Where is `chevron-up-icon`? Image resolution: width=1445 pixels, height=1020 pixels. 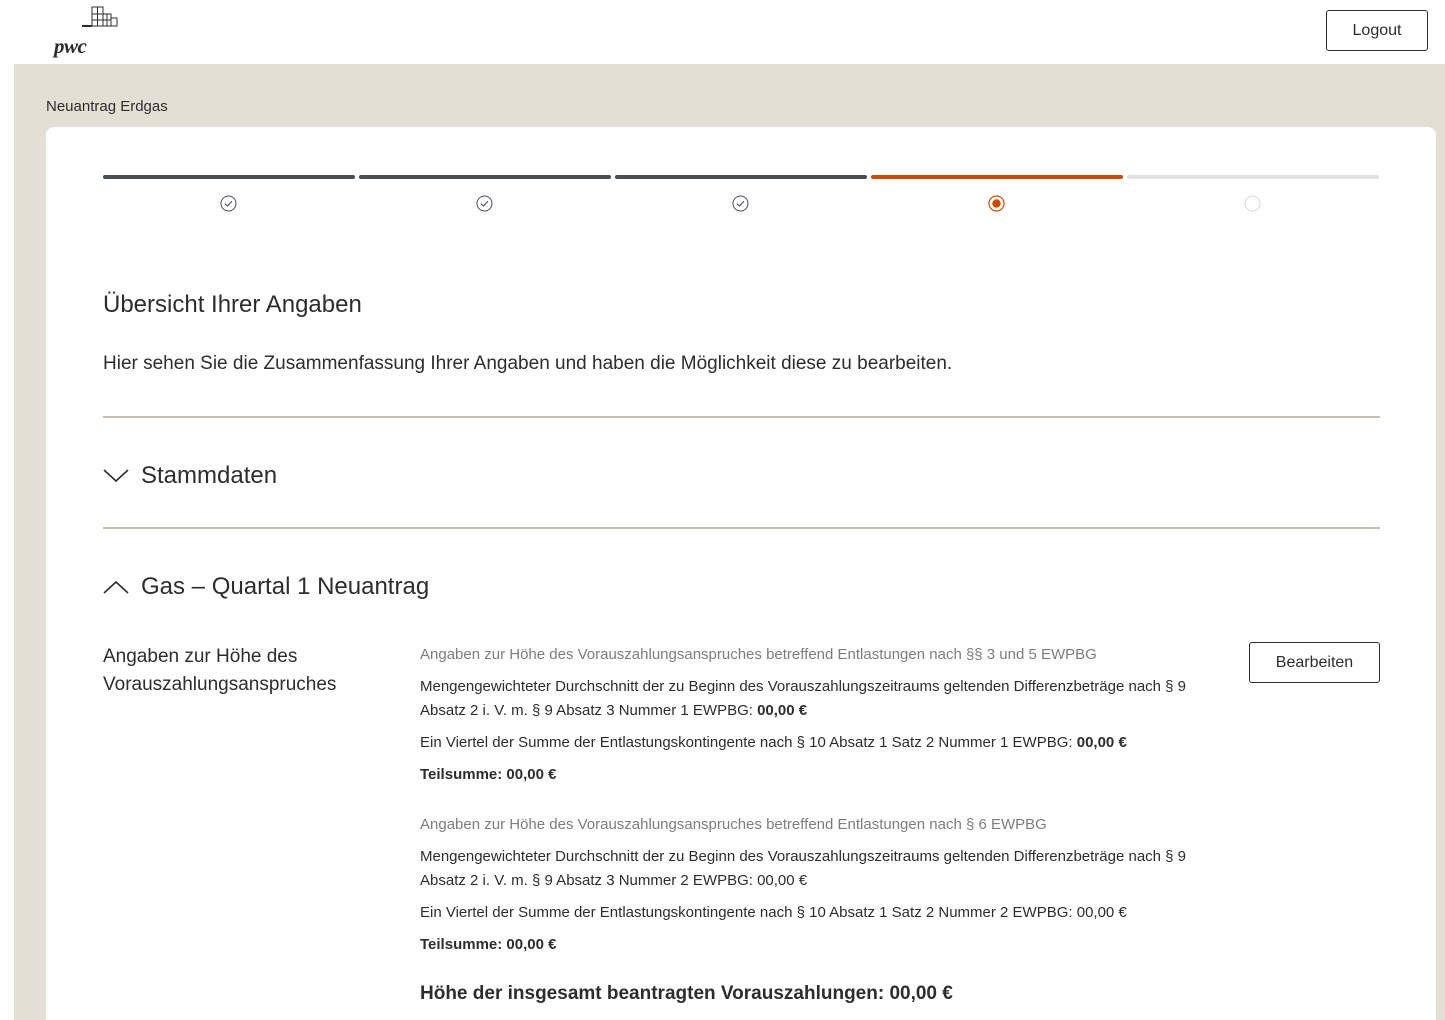
chevron-up-icon is located at coordinates (116, 587).